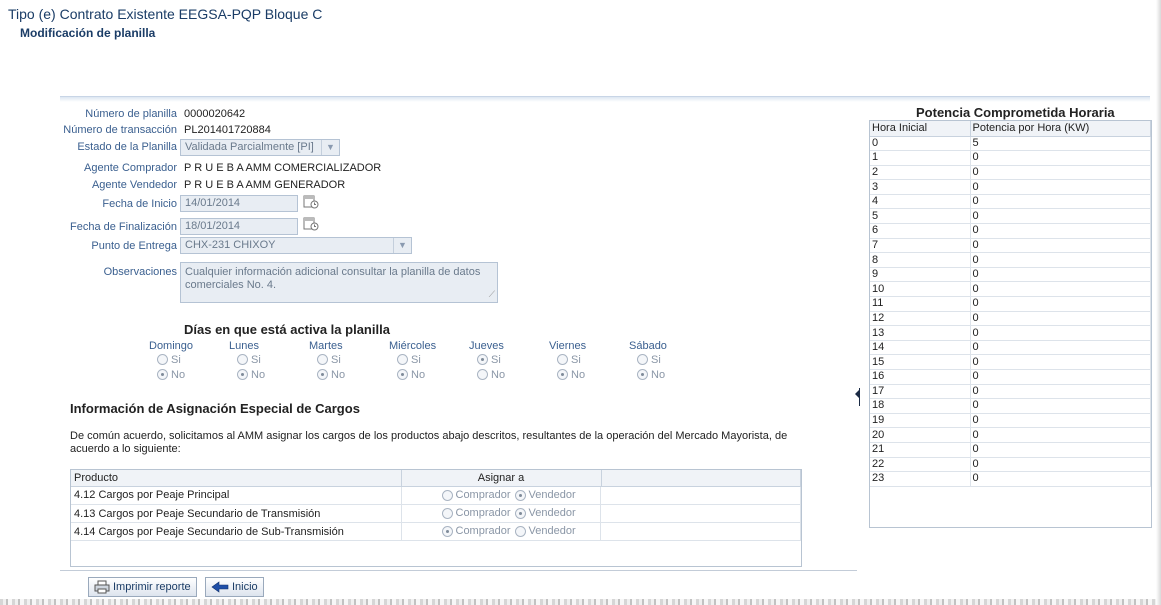 The width and height of the screenshot is (1161, 605). I want to click on day-sabado: Sábado Si No, so click(665, 361).